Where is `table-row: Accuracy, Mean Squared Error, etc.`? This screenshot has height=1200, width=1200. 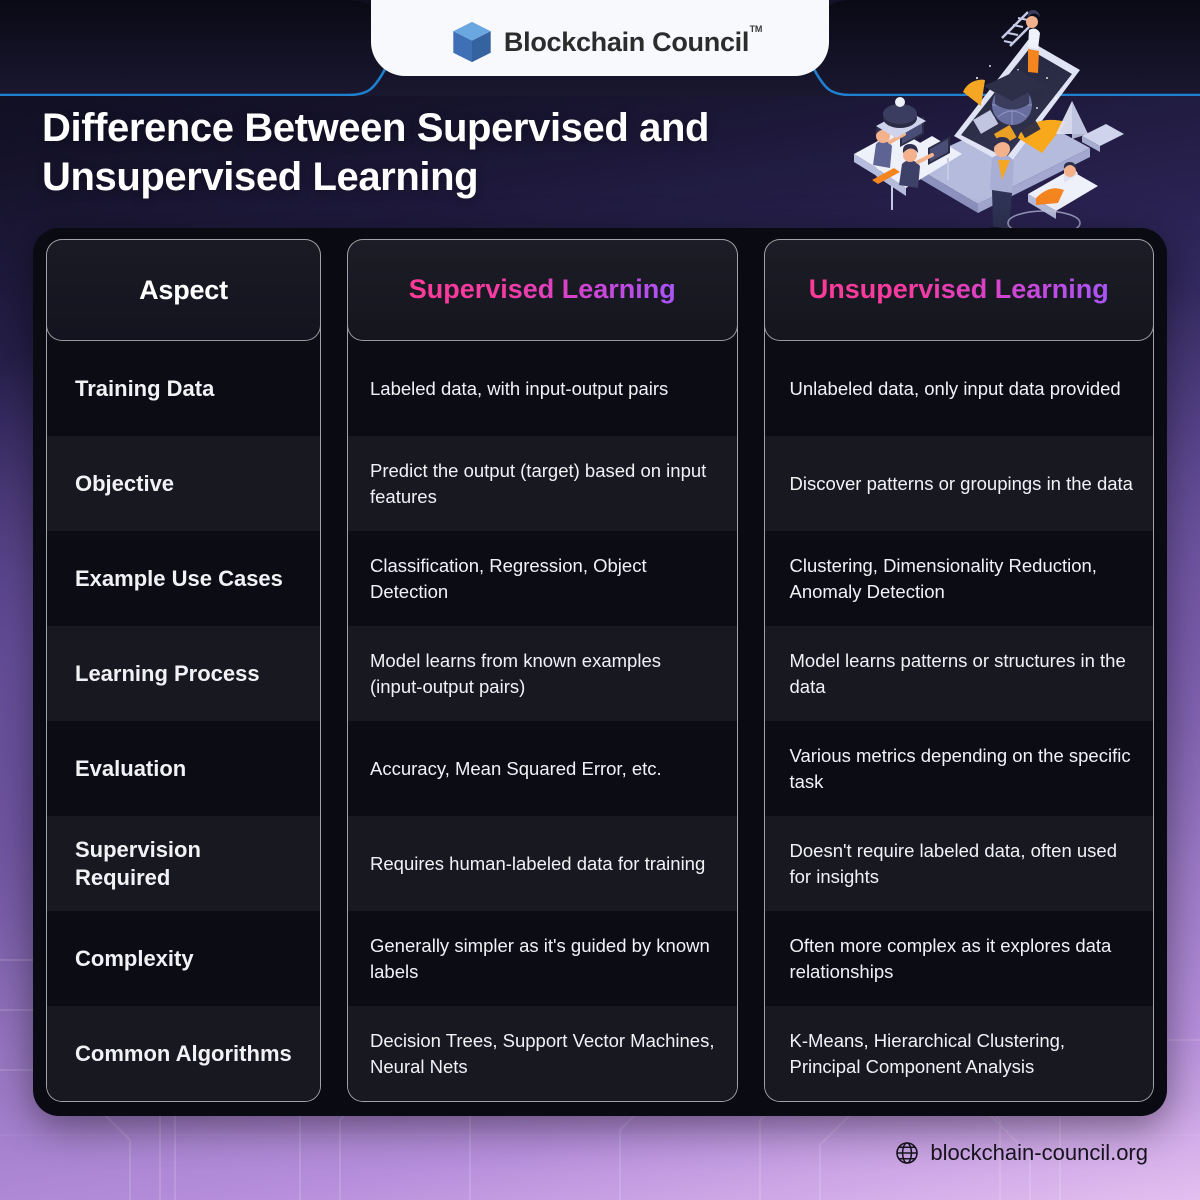
table-row: Accuracy, Mean Squared Error, etc. is located at coordinates (542, 768).